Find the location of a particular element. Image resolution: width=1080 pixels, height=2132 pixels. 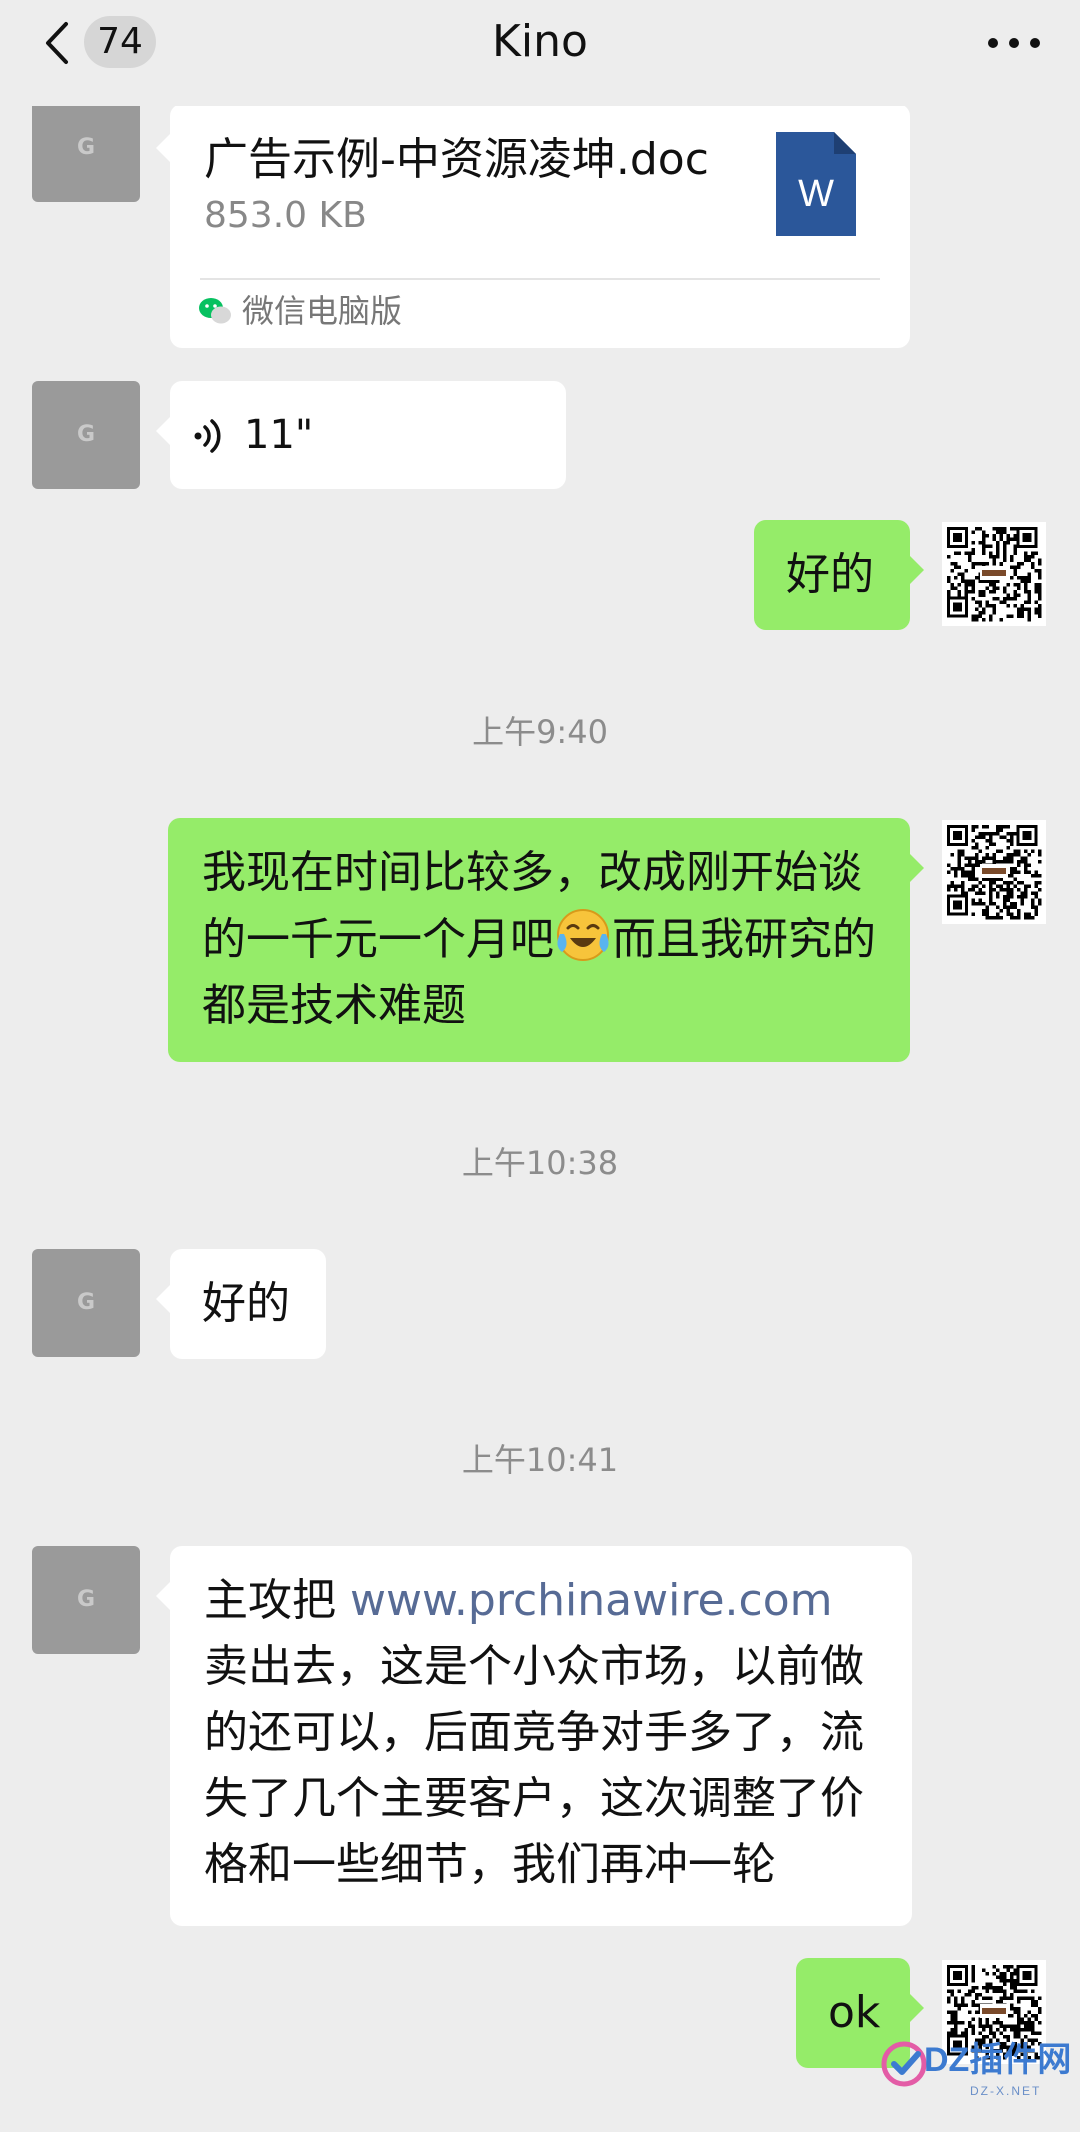

message-text: 我现在时间比较多，改成刚开始谈的一千元一个月吧 而且我研究的都是技术难题 is located at coordinates (541, 939).